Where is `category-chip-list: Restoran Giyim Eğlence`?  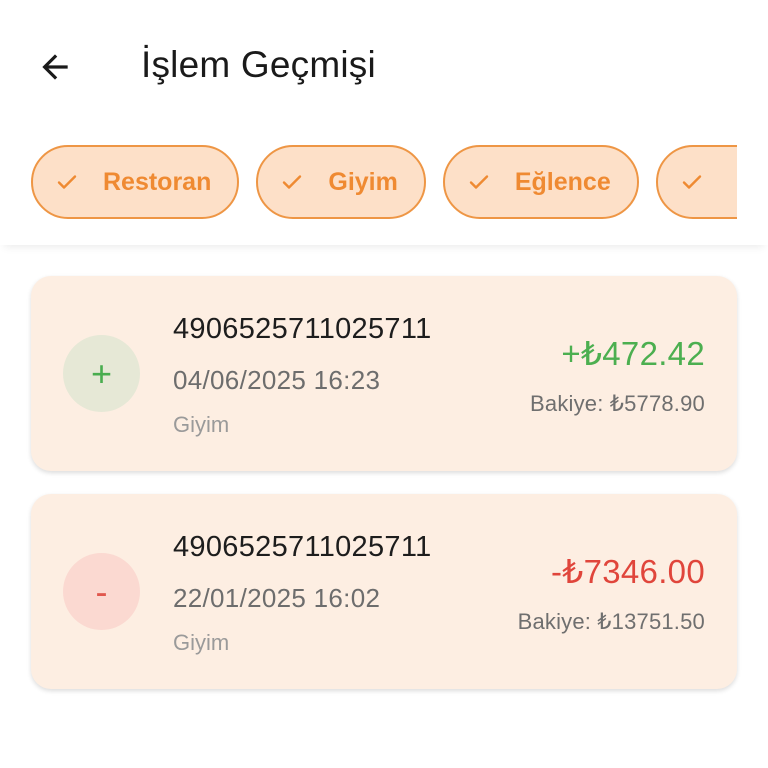 category-chip-list: Restoran Giyim Eğlence is located at coordinates (384, 182).